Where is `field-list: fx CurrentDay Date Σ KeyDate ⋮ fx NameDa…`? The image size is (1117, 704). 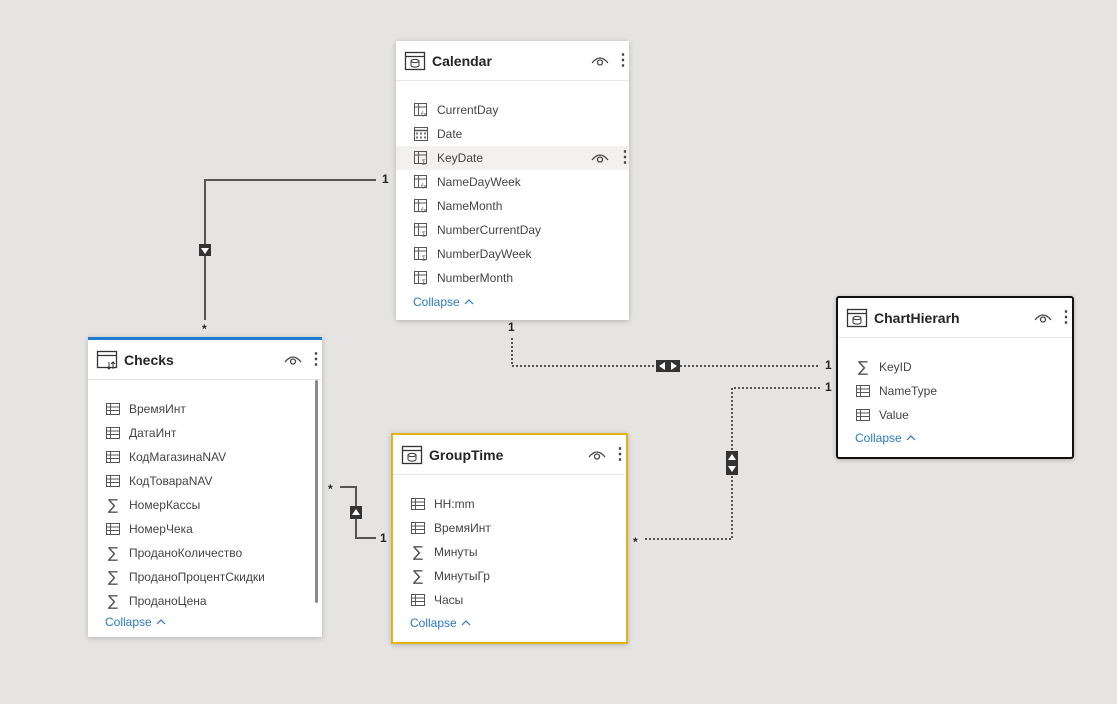
field-list: fx CurrentDay Date Σ KeyDate ⋮ fx NameDa… is located at coordinates (514, 185).